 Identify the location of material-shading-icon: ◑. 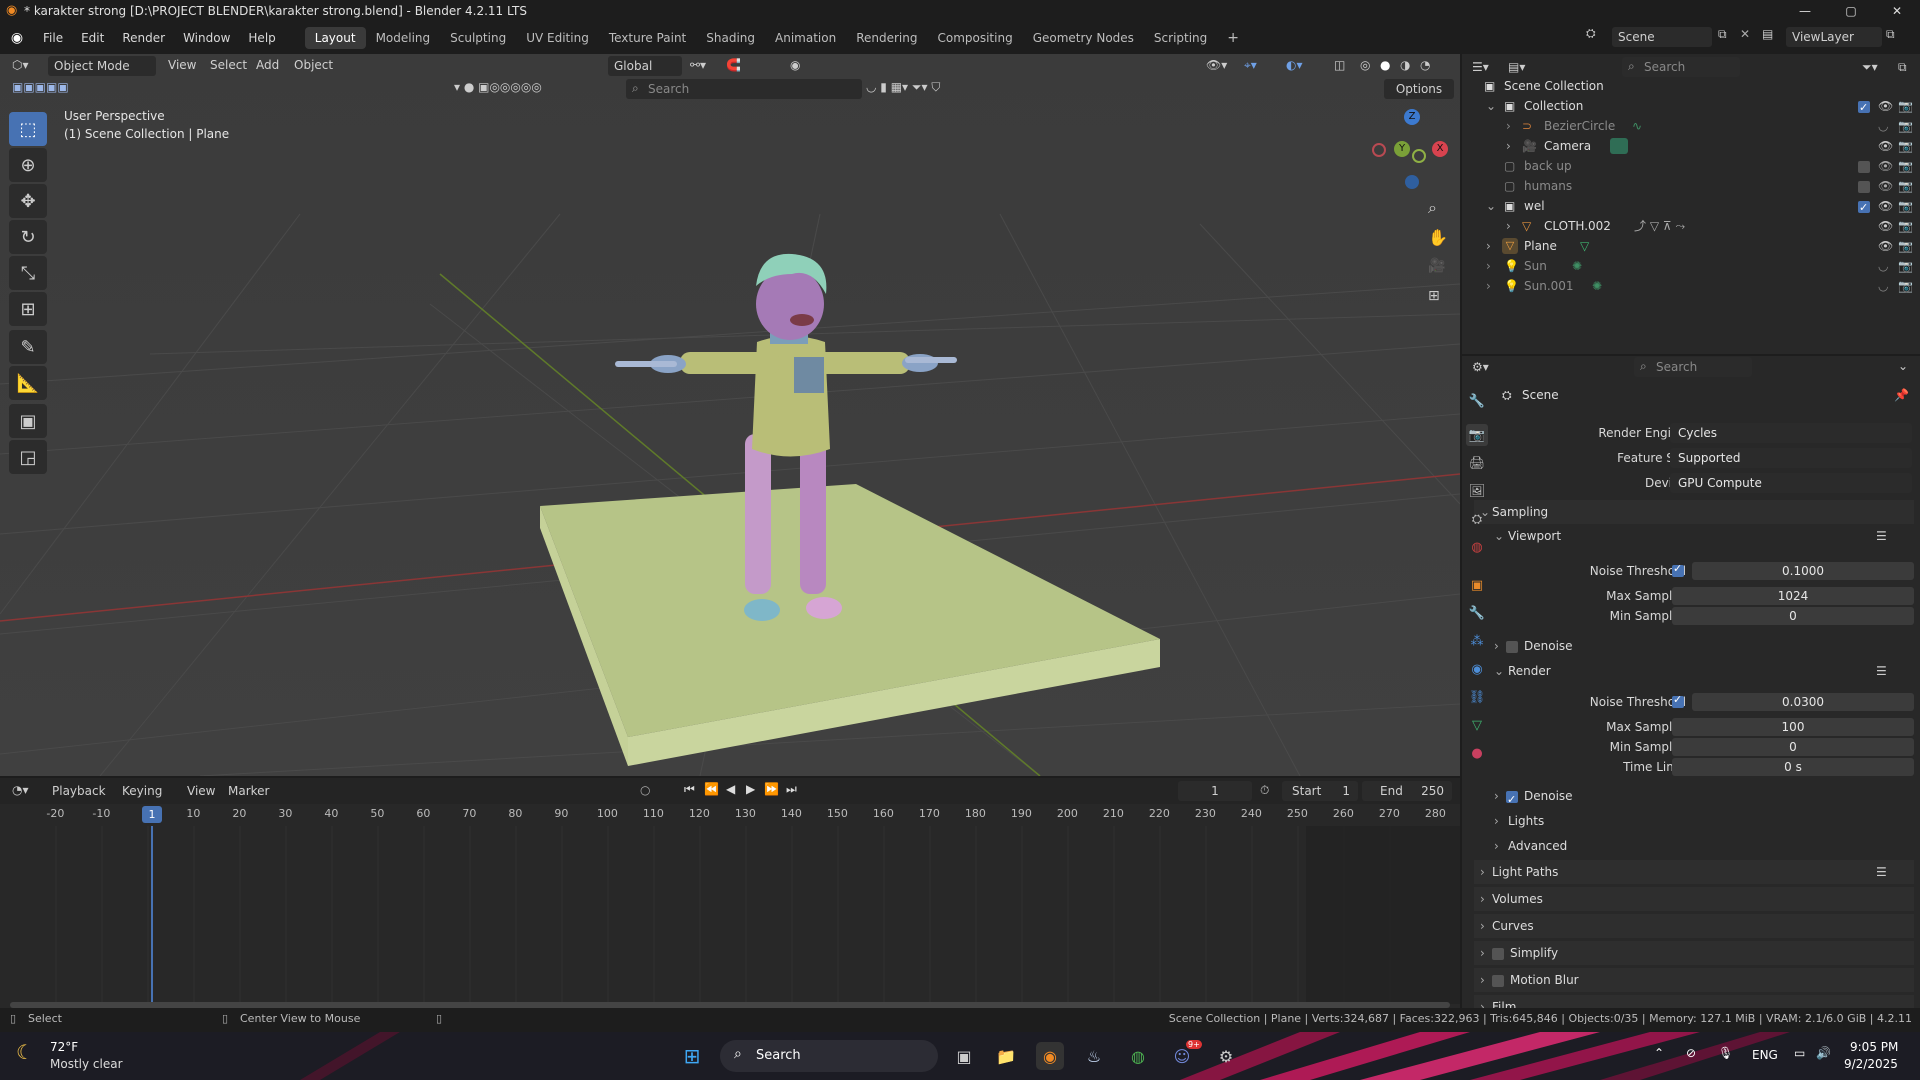
(1405, 65).